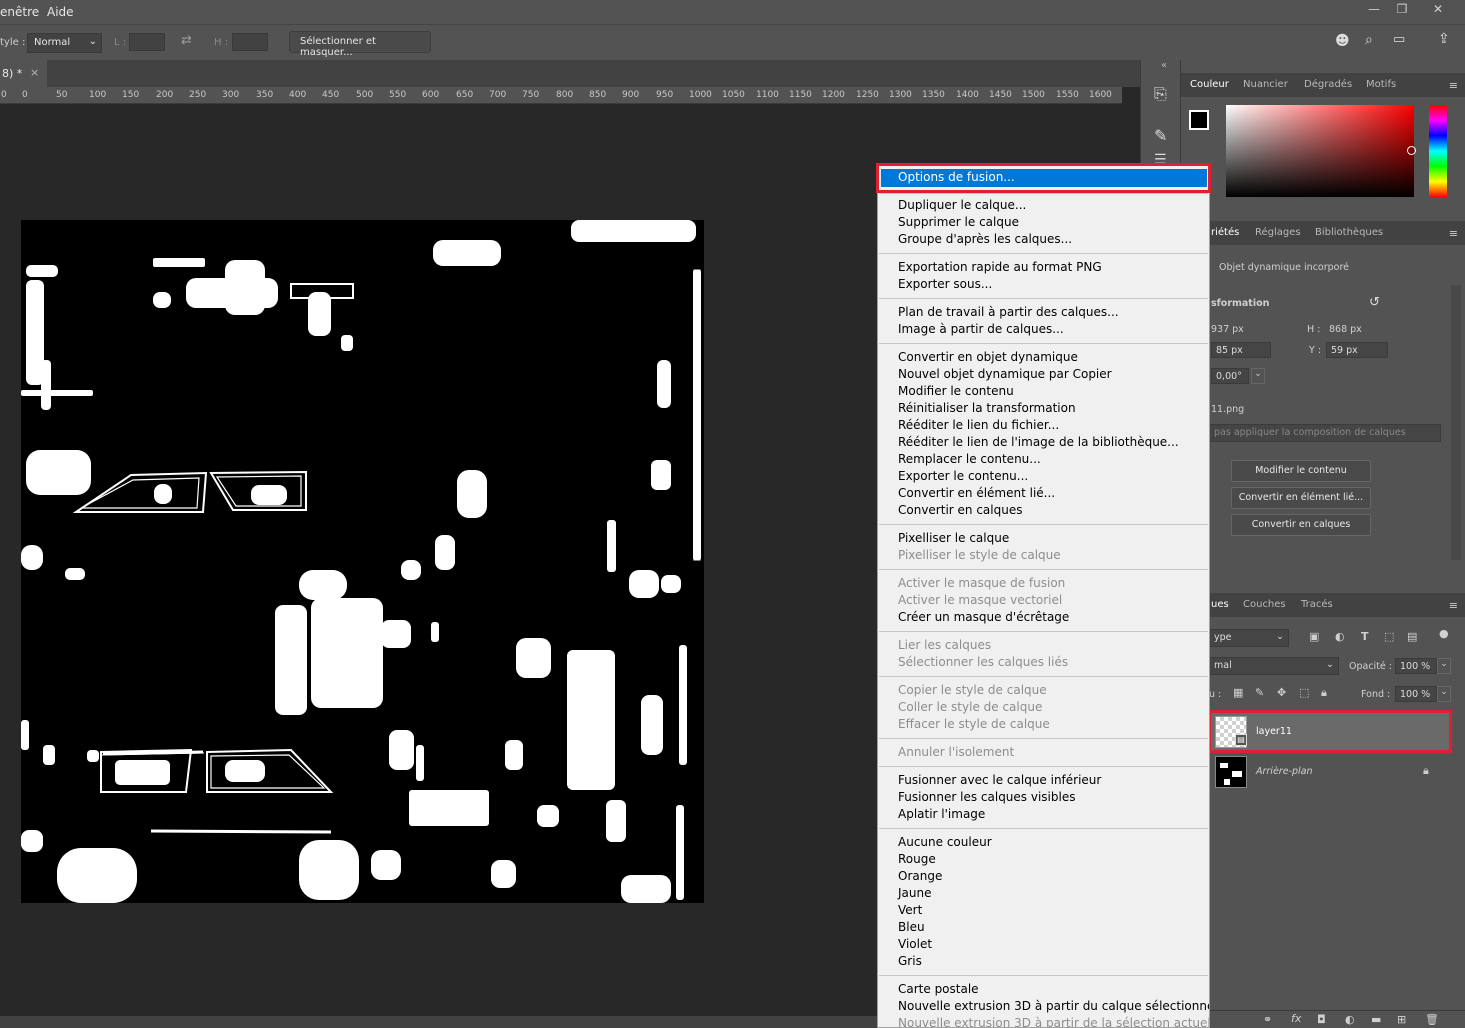  What do you see at coordinates (1264, 604) in the screenshot?
I see `tab-couches: Couches` at bounding box center [1264, 604].